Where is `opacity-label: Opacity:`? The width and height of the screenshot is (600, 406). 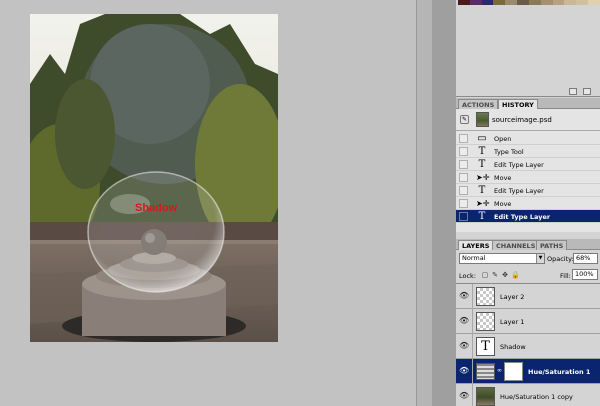
opacity-label: Opacity: is located at coordinates (560, 259).